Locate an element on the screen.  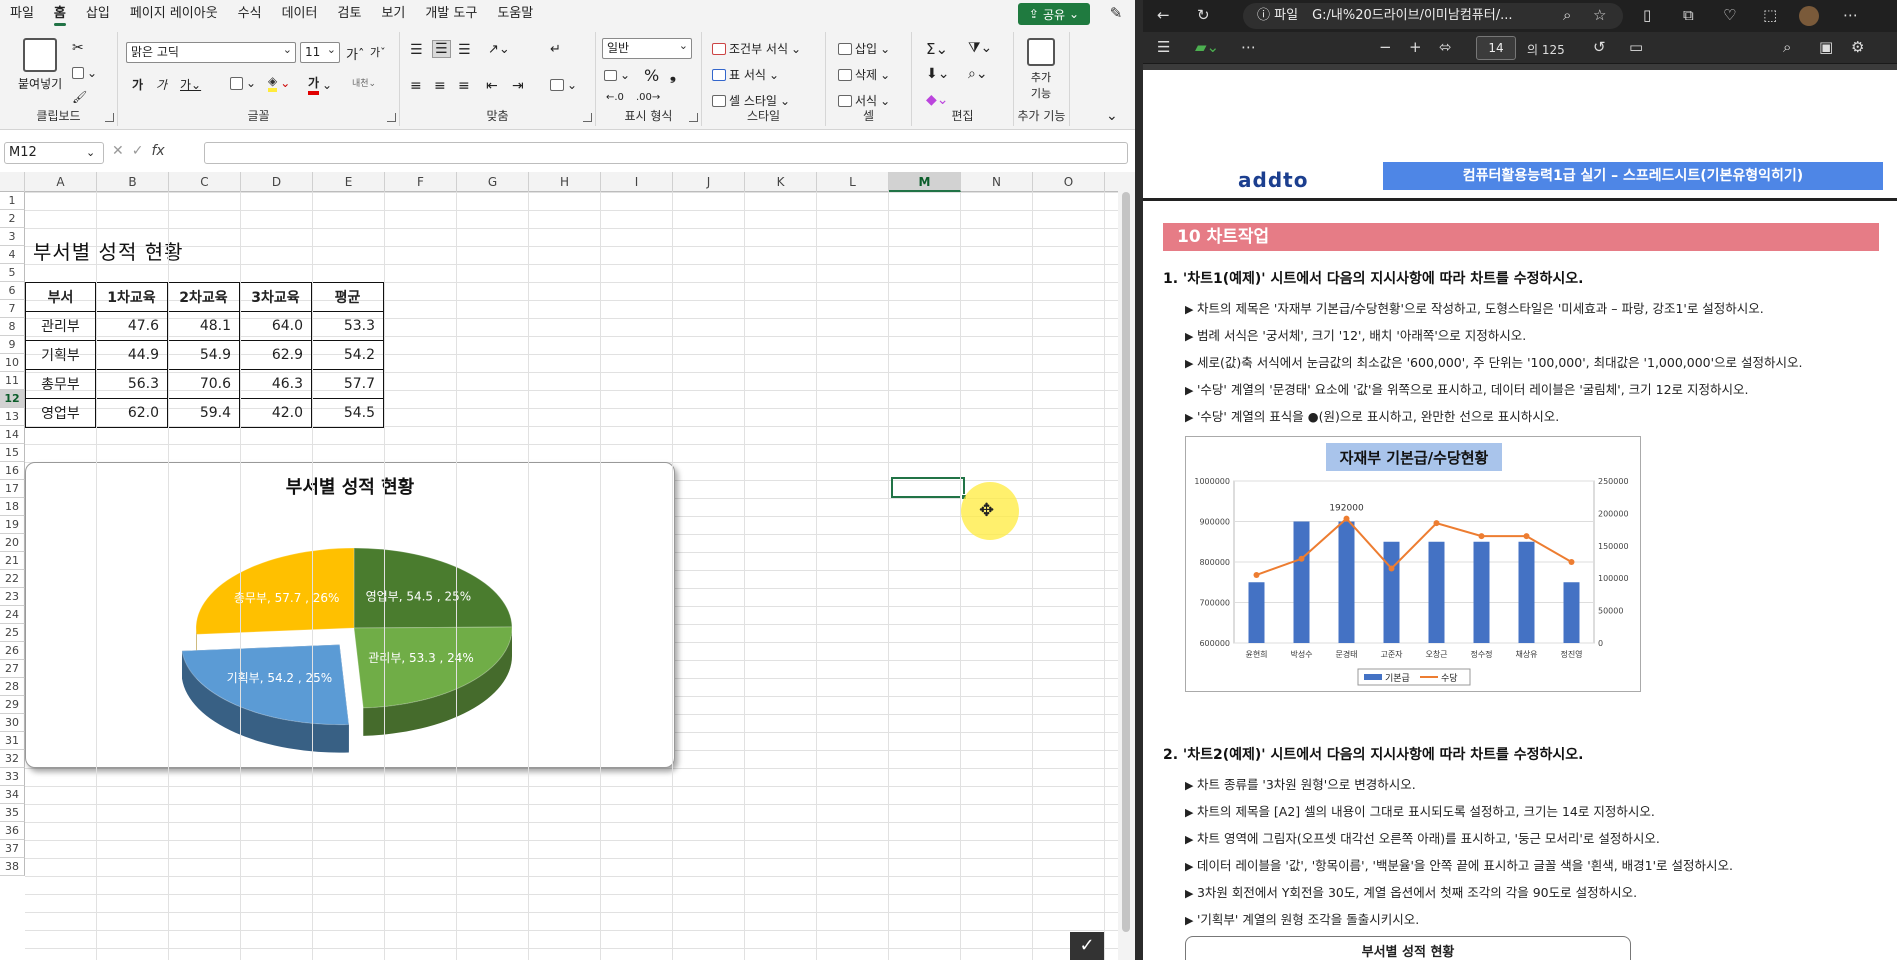
row-header-30: 30 is located at coordinates (12, 723).